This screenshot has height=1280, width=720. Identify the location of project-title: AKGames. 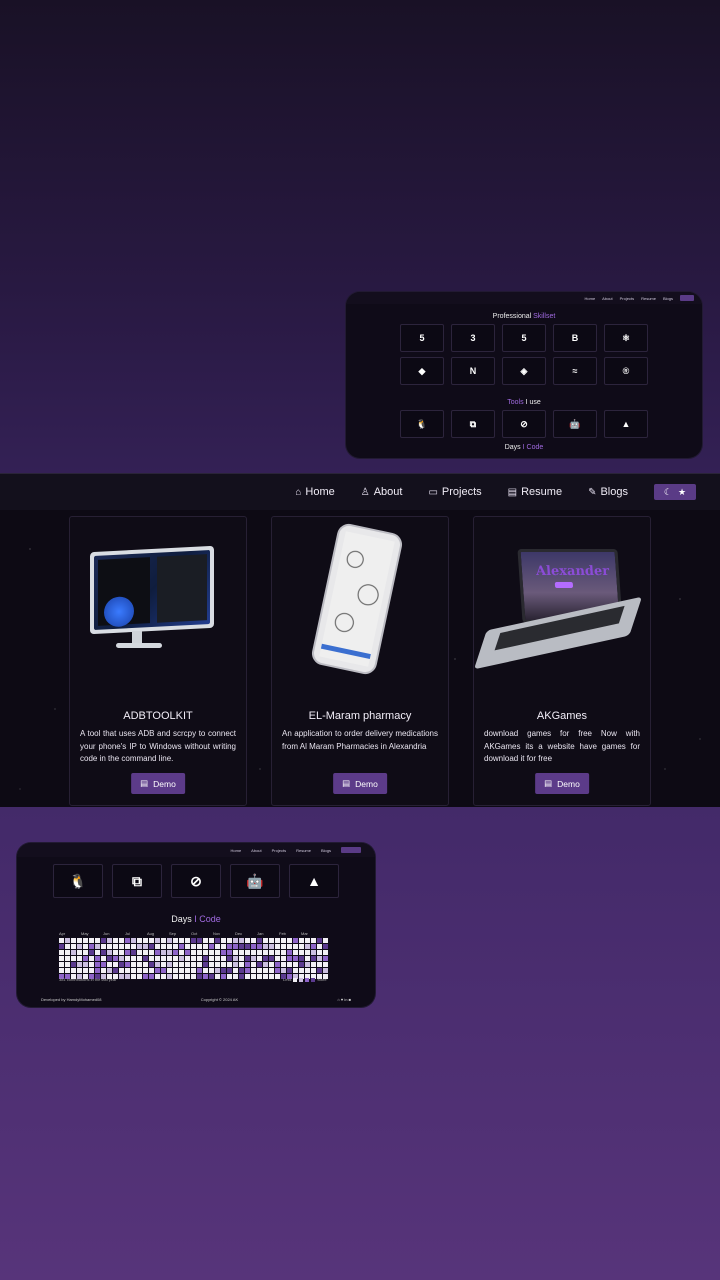
(562, 716).